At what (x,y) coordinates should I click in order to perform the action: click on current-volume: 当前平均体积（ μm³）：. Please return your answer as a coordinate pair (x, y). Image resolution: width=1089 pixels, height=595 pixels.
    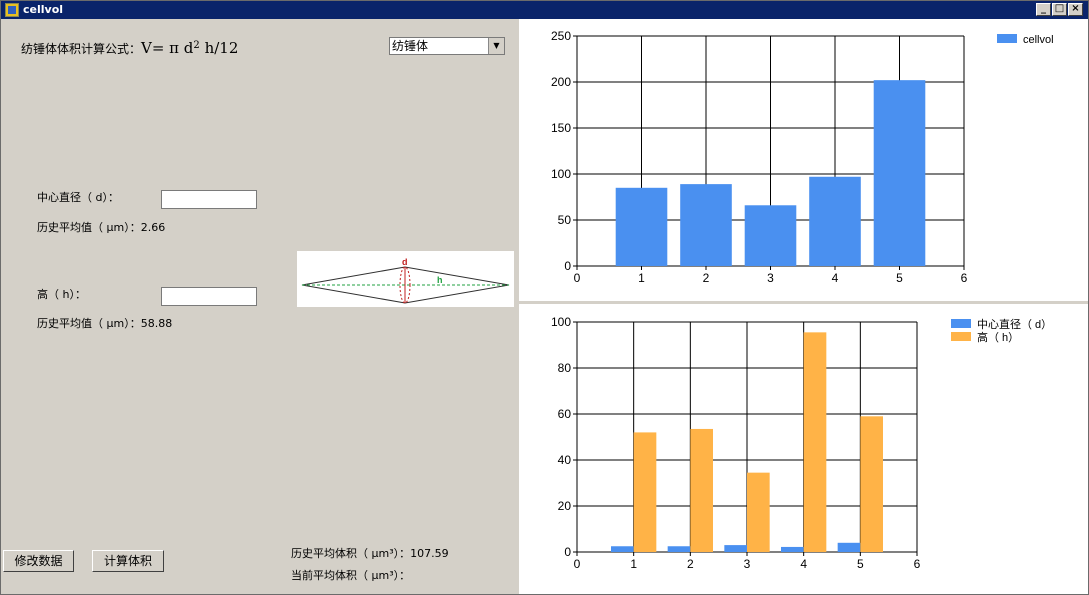
    Looking at the image, I should click on (350, 575).